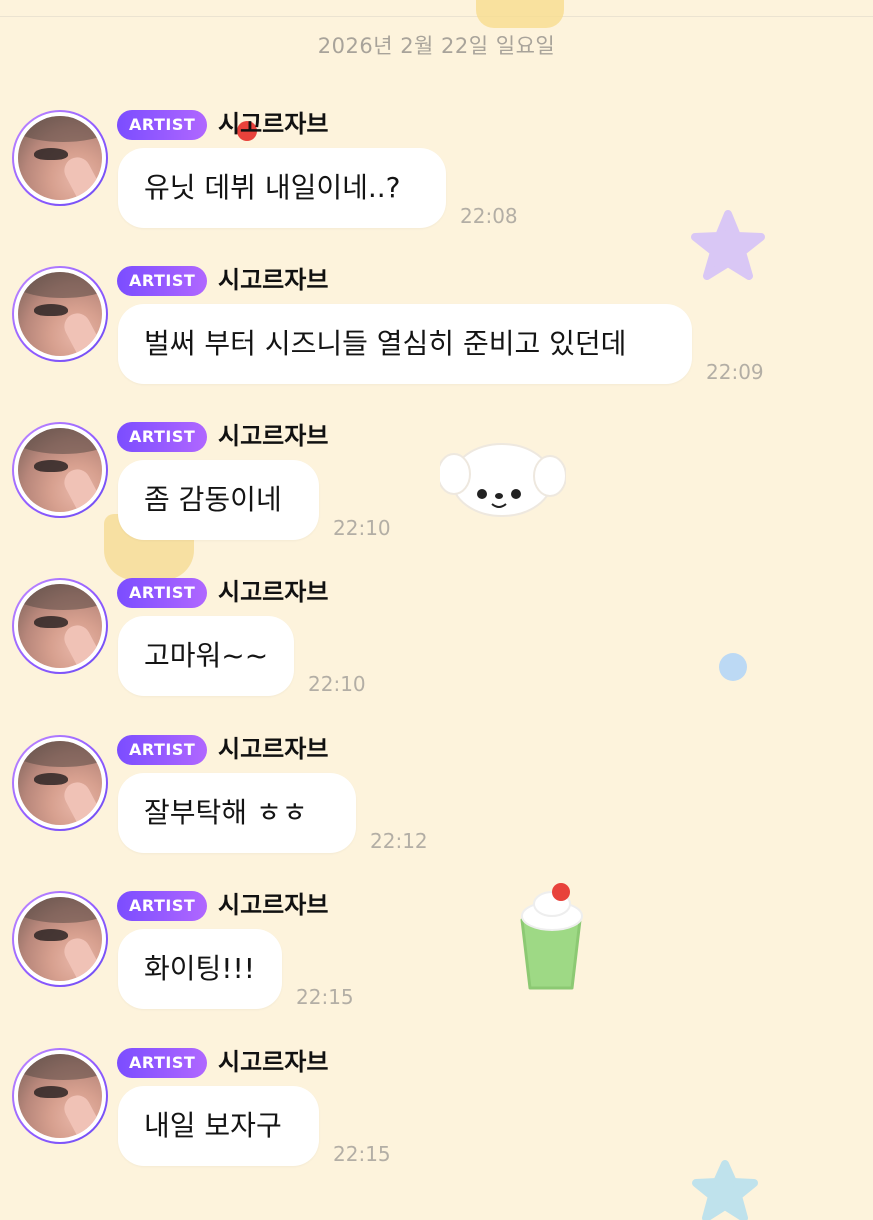 The width and height of the screenshot is (873, 1220). Describe the element at coordinates (735, 372) in the screenshot. I see `message-timestamp: 22:09` at that location.